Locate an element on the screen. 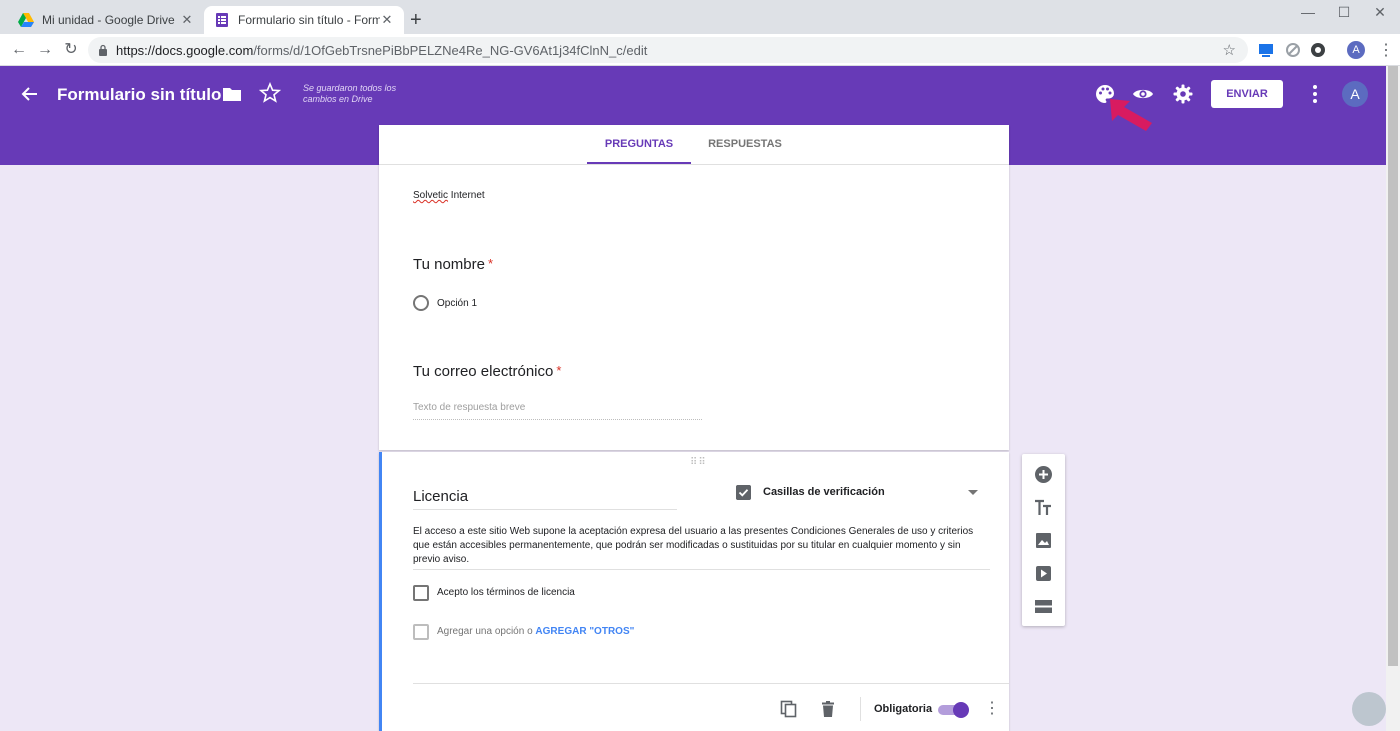 The width and height of the screenshot is (1400, 731). toggle-knob is located at coordinates (961, 710).